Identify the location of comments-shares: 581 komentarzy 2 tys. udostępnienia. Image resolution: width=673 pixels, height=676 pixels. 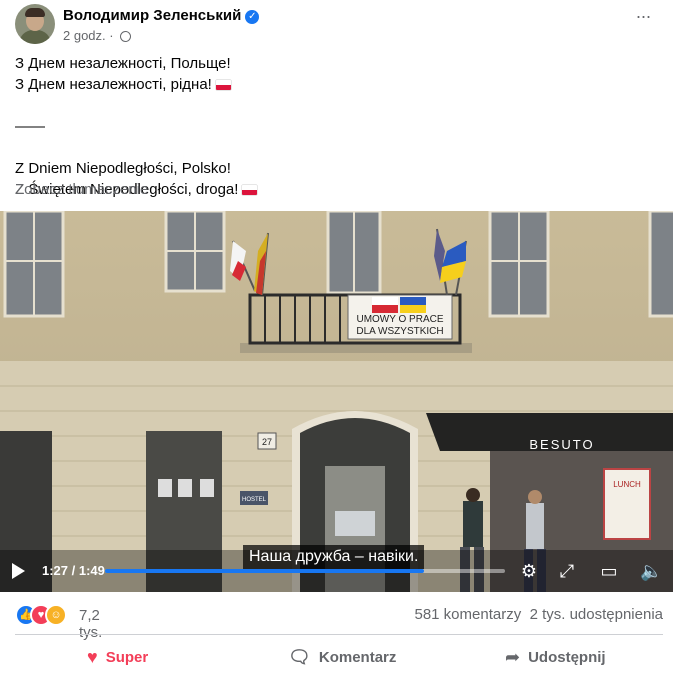
(538, 614).